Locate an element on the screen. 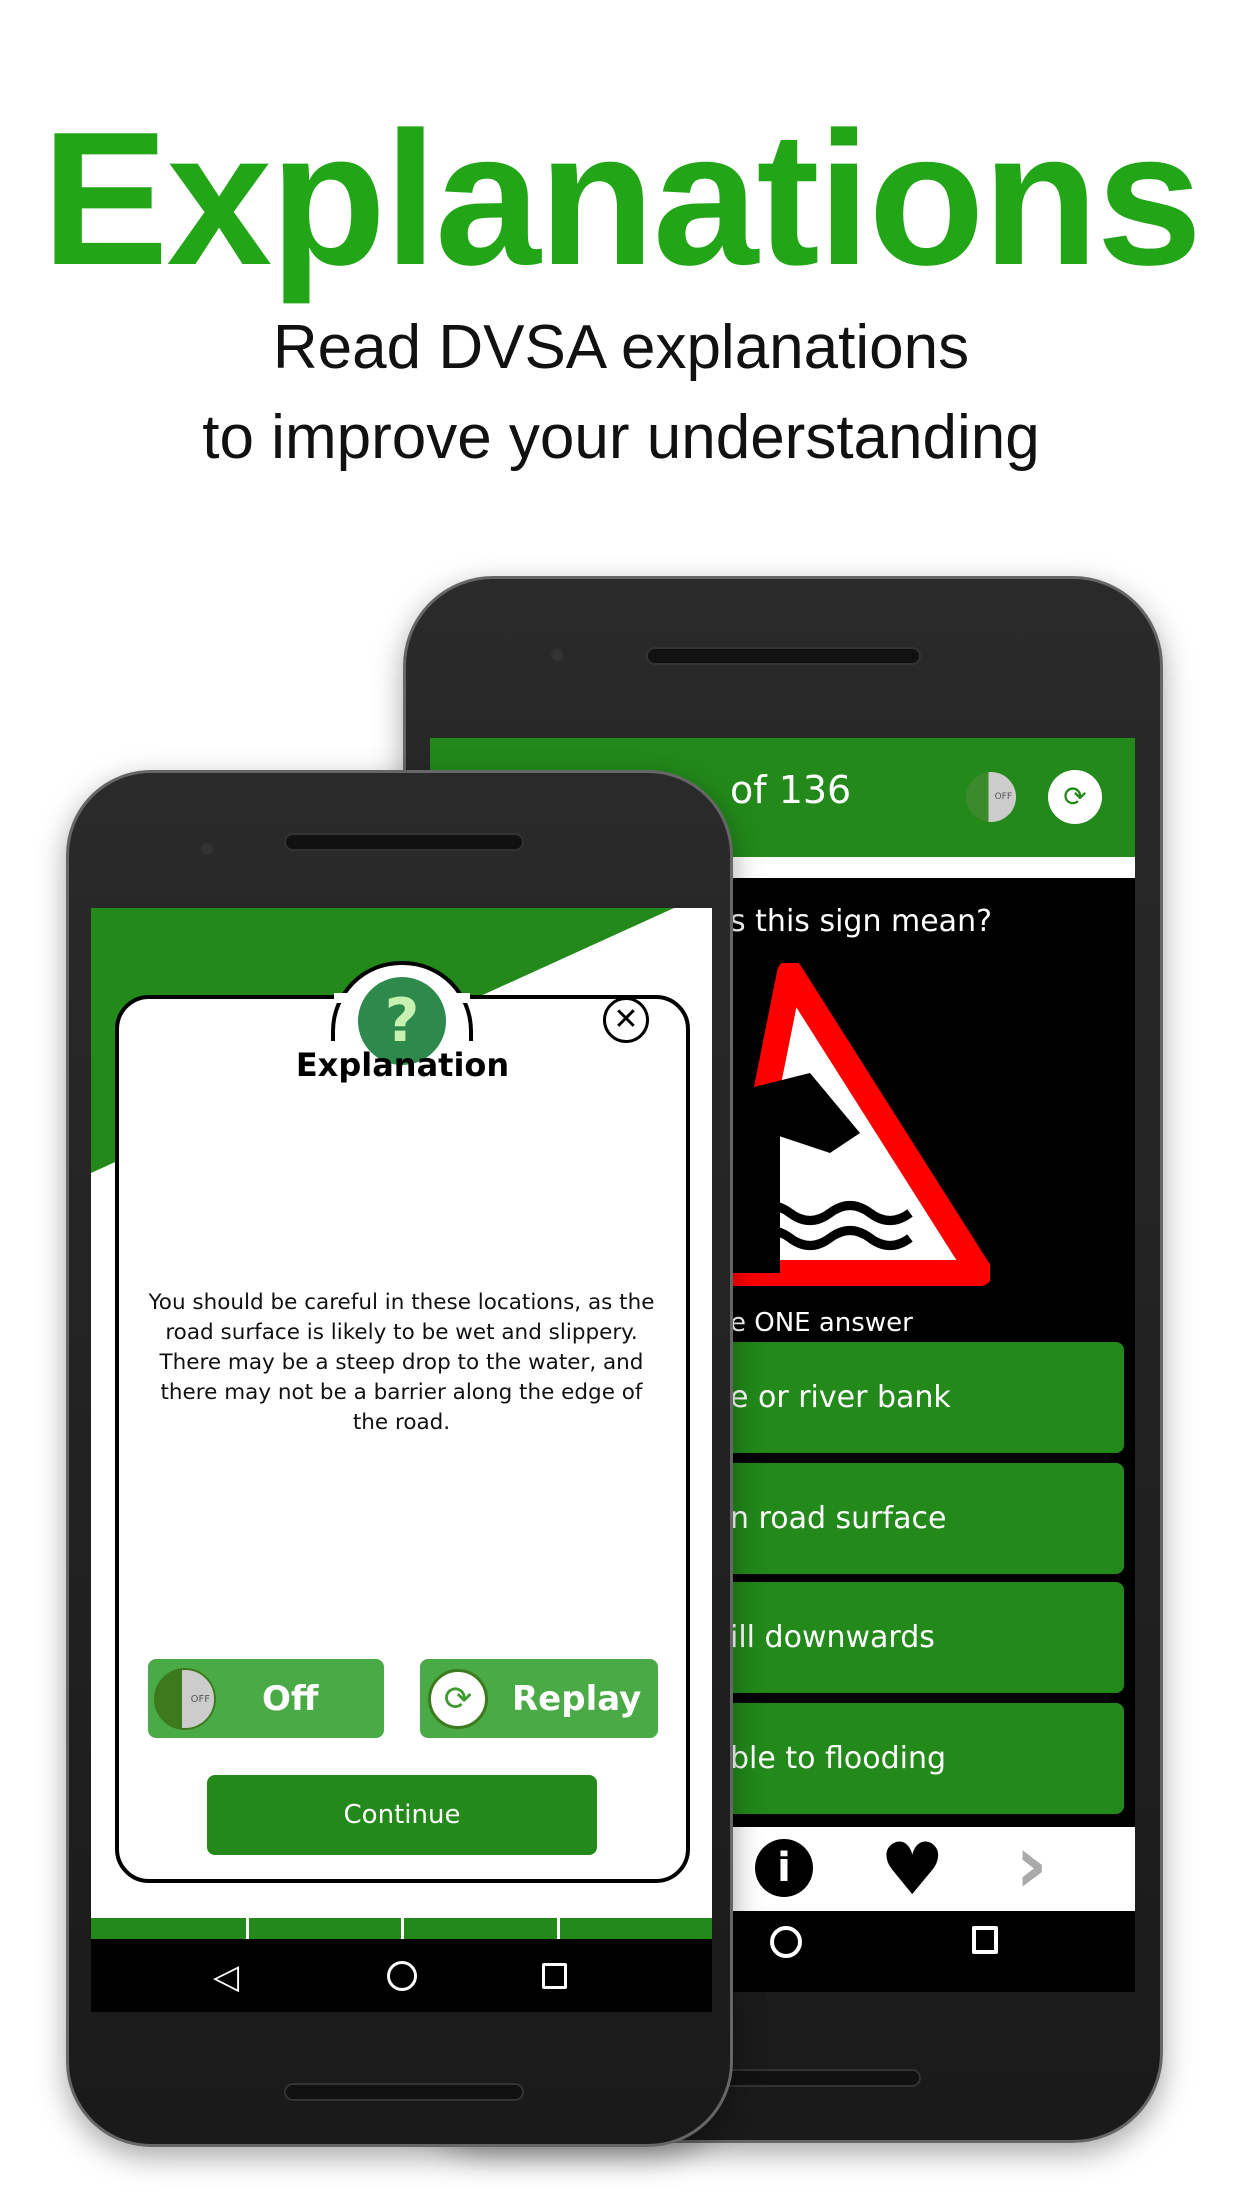  replay-button: ⟳ Replay is located at coordinates (539, 1698).